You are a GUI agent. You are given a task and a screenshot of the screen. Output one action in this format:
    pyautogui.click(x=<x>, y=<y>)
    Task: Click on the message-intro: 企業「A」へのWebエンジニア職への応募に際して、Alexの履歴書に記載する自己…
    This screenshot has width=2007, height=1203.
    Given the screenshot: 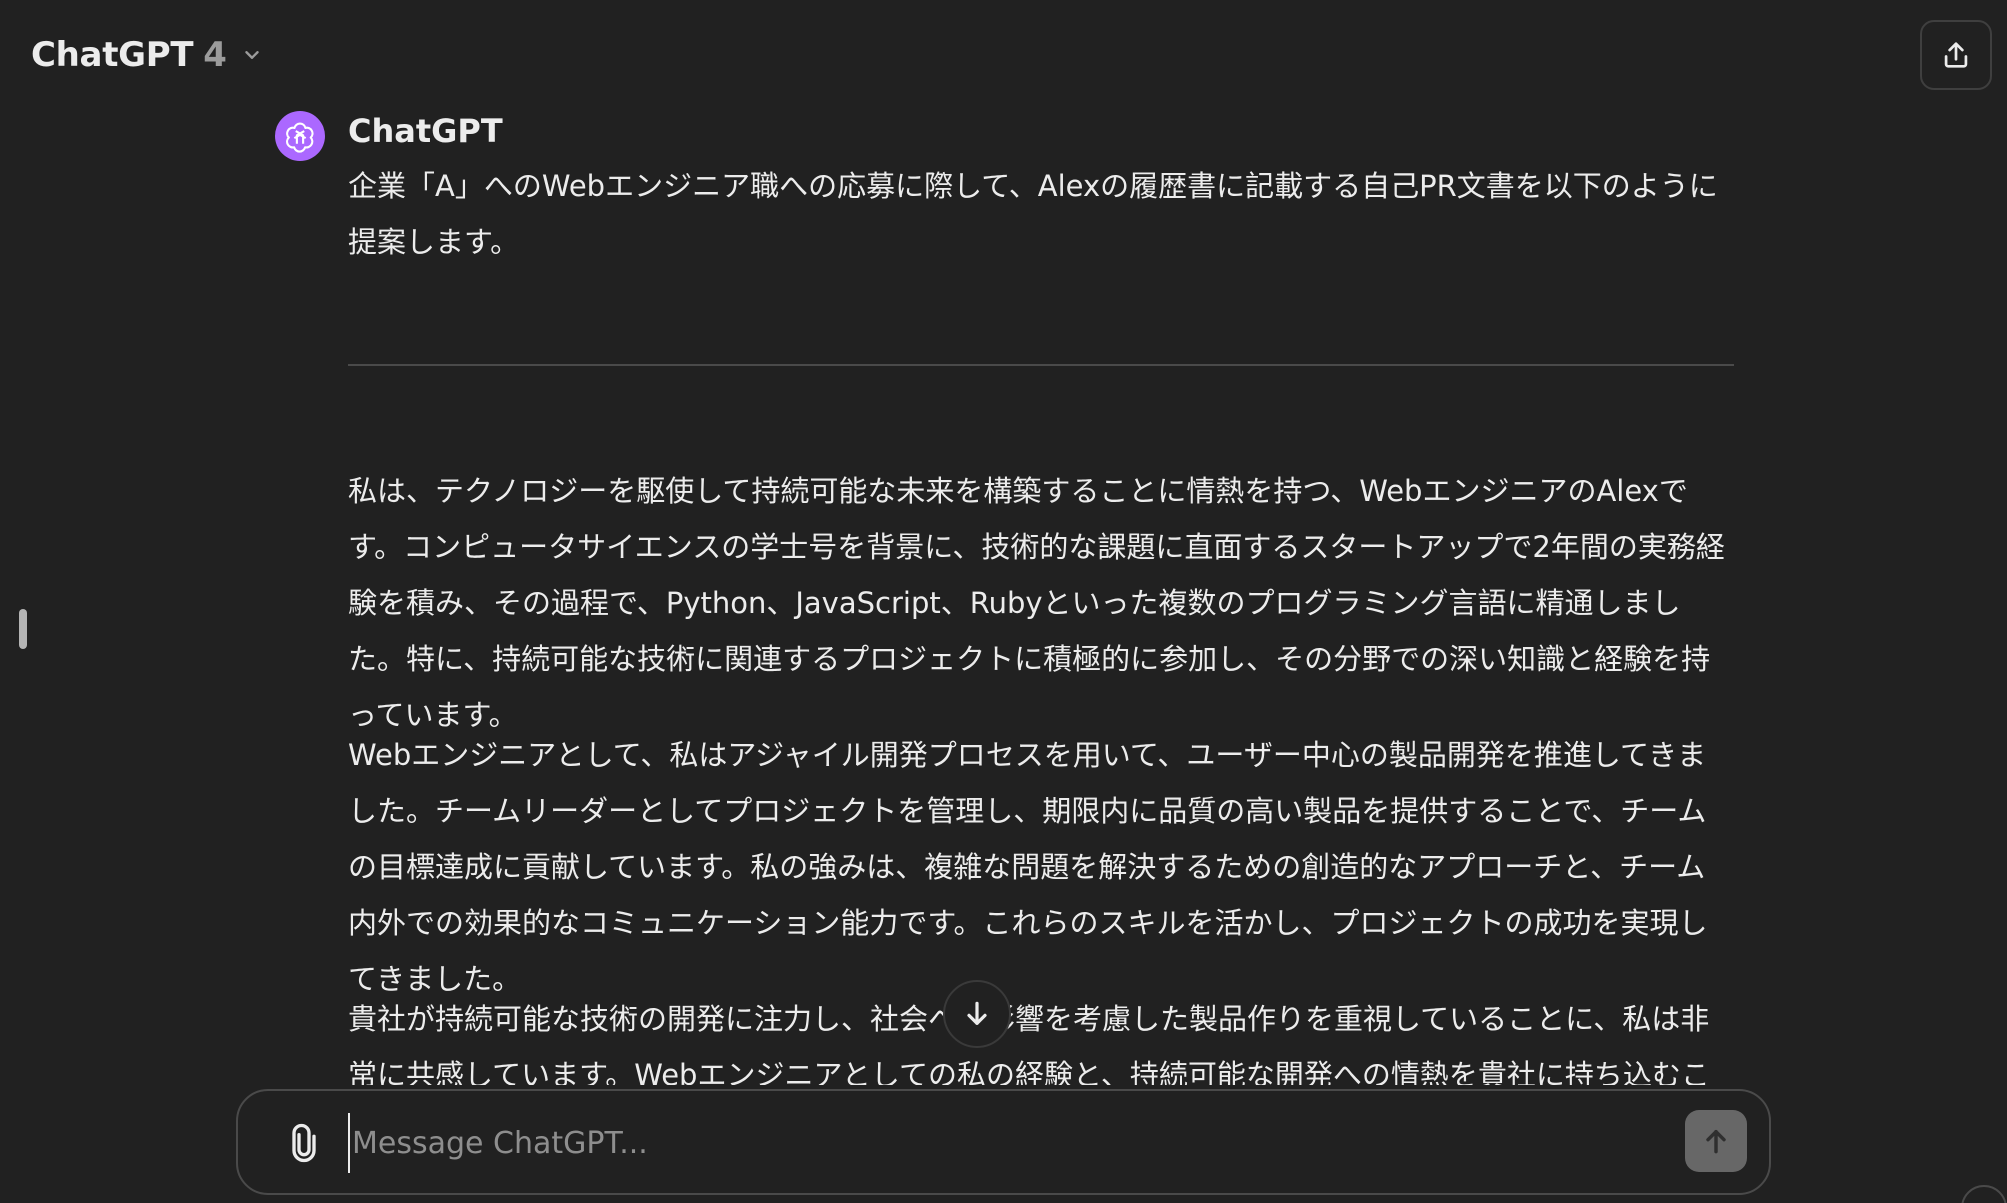 What is the action you would take?
    pyautogui.click(x=1041, y=214)
    